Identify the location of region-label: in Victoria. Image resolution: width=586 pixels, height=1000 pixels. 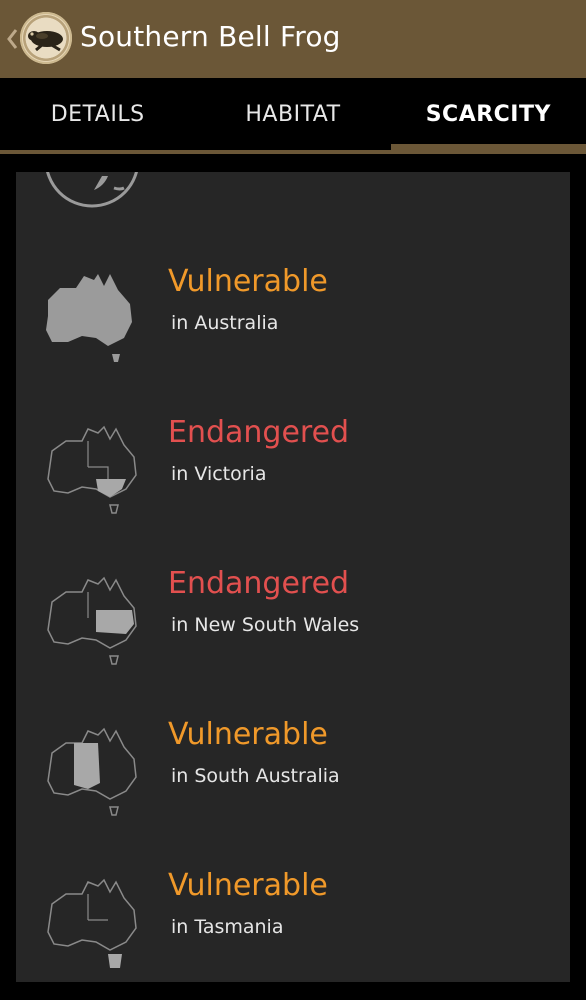
(219, 474).